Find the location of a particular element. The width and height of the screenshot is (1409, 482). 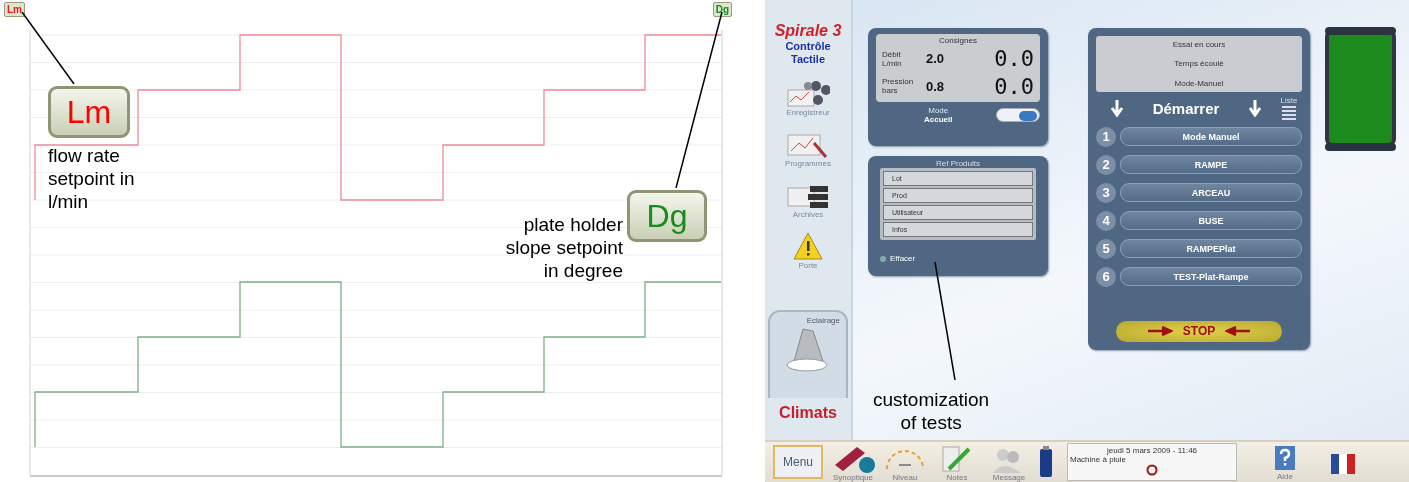

tag-label: Dg is located at coordinates (722, 9).